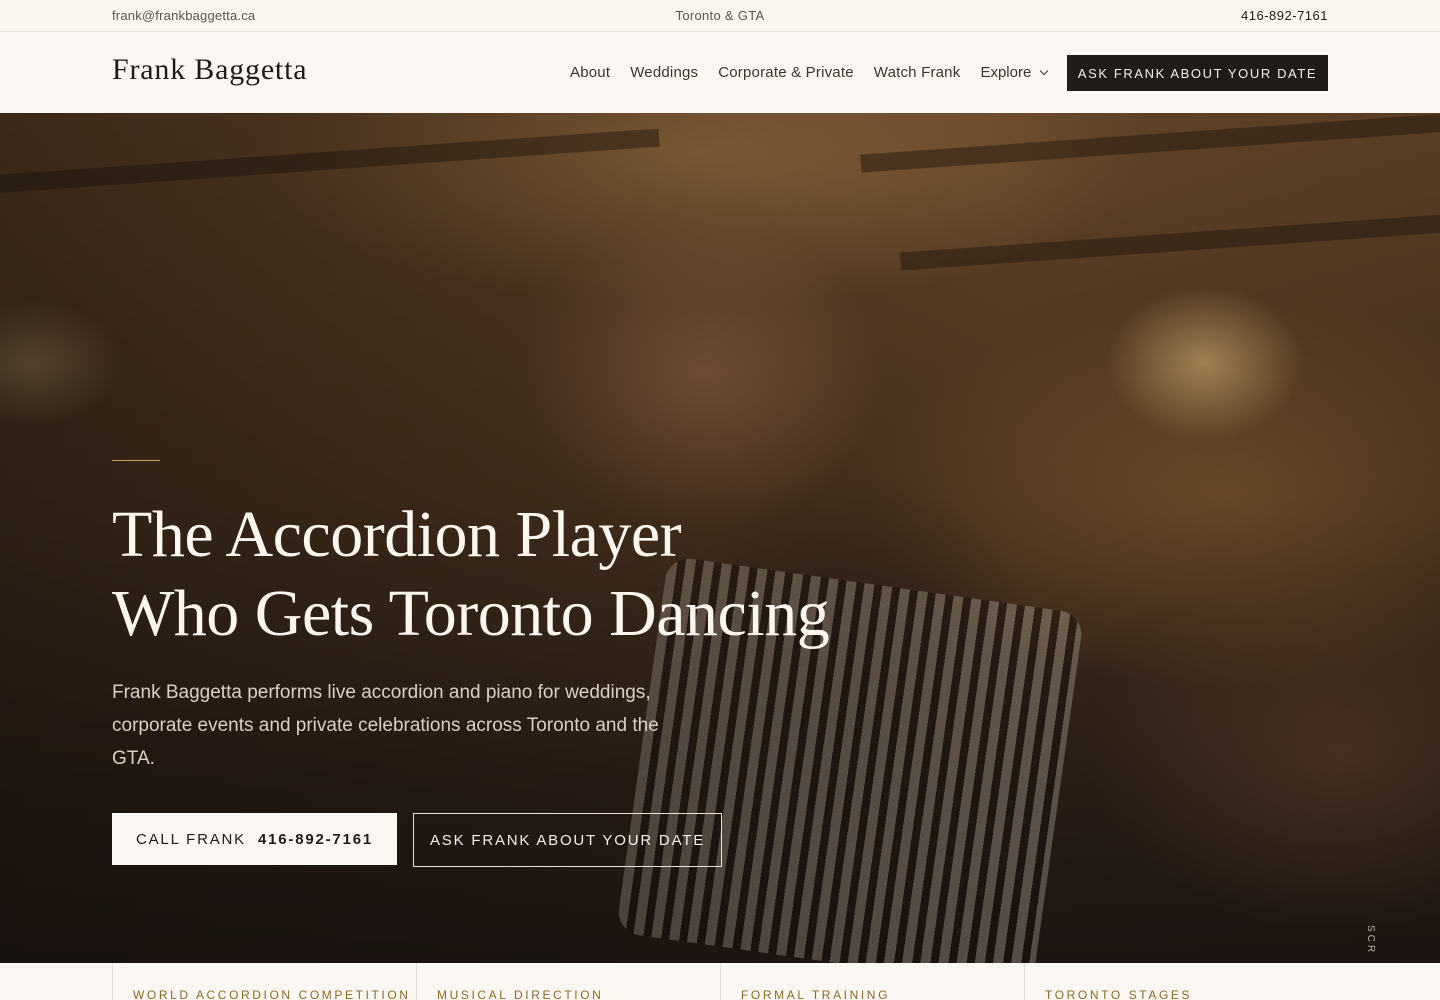 The height and width of the screenshot is (1000, 1440). I want to click on service-area: Toronto & GTA, so click(720, 15).